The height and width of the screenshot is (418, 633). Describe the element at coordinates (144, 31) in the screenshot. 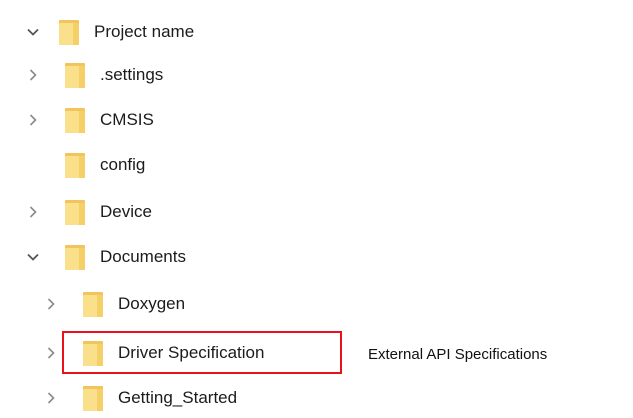

I see `tree-item-label: Project name` at that location.